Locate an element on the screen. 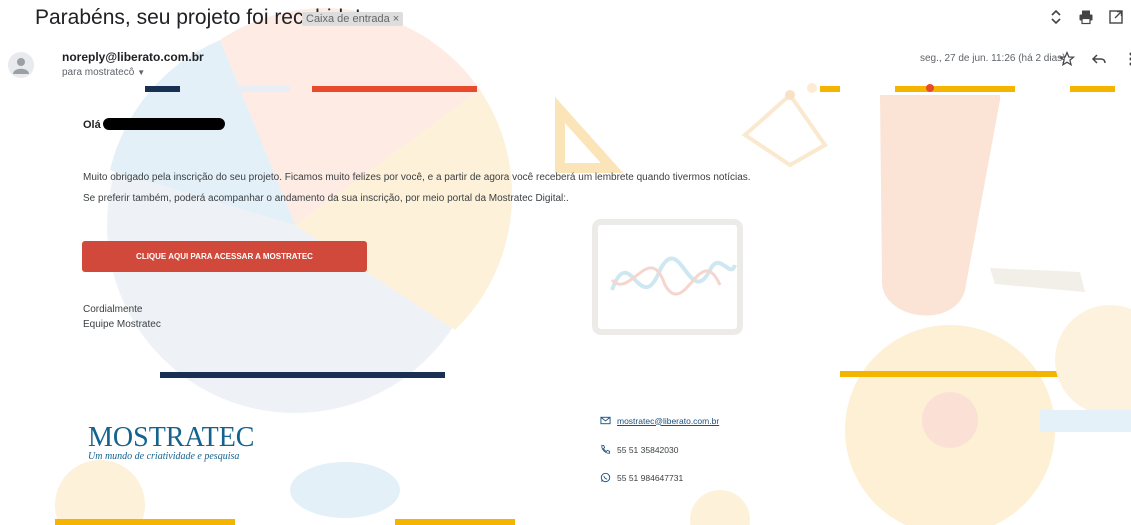  redacted-name is located at coordinates (164, 124).